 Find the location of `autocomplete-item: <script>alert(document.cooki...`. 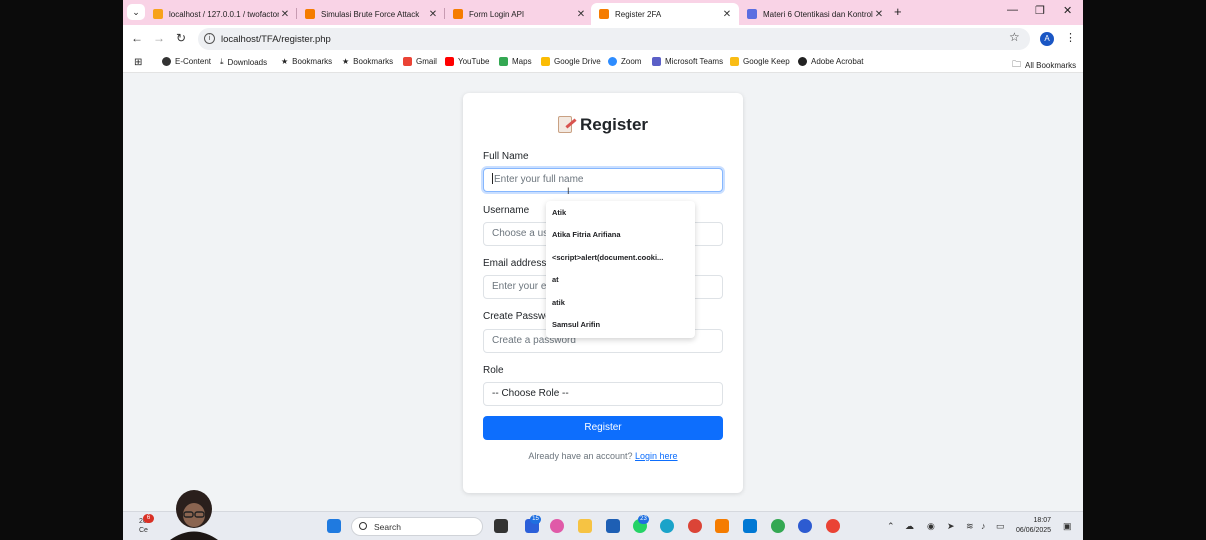

autocomplete-item: <script>alert(document.cooki... is located at coordinates (607, 257).